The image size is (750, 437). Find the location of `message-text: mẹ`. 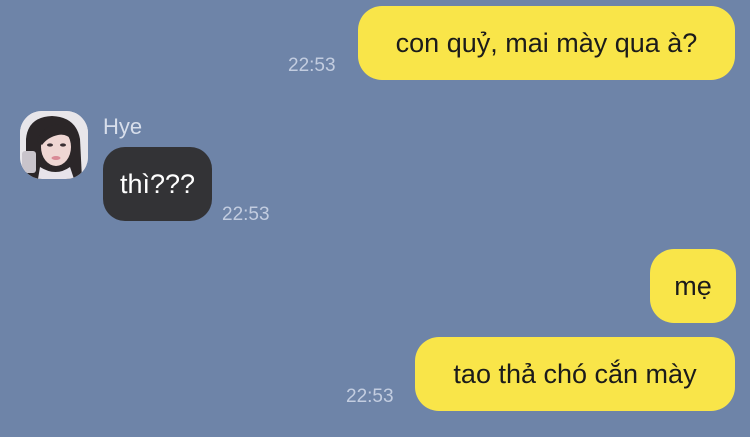

message-text: mẹ is located at coordinates (693, 285).